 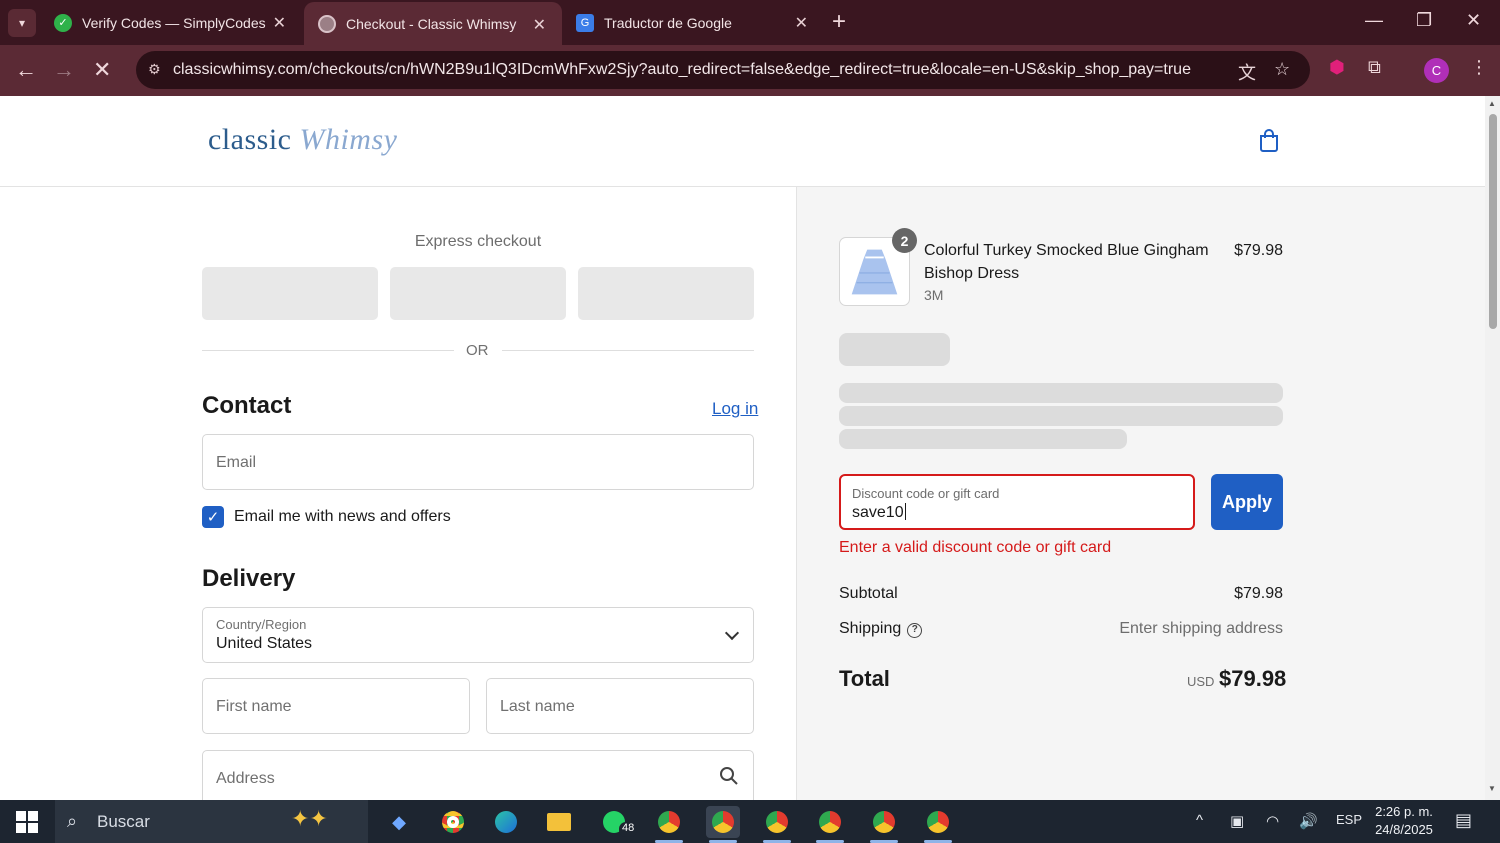 What do you see at coordinates (1492, 103) in the screenshot?
I see `scroll-up-arrow-icon: ▲` at bounding box center [1492, 103].